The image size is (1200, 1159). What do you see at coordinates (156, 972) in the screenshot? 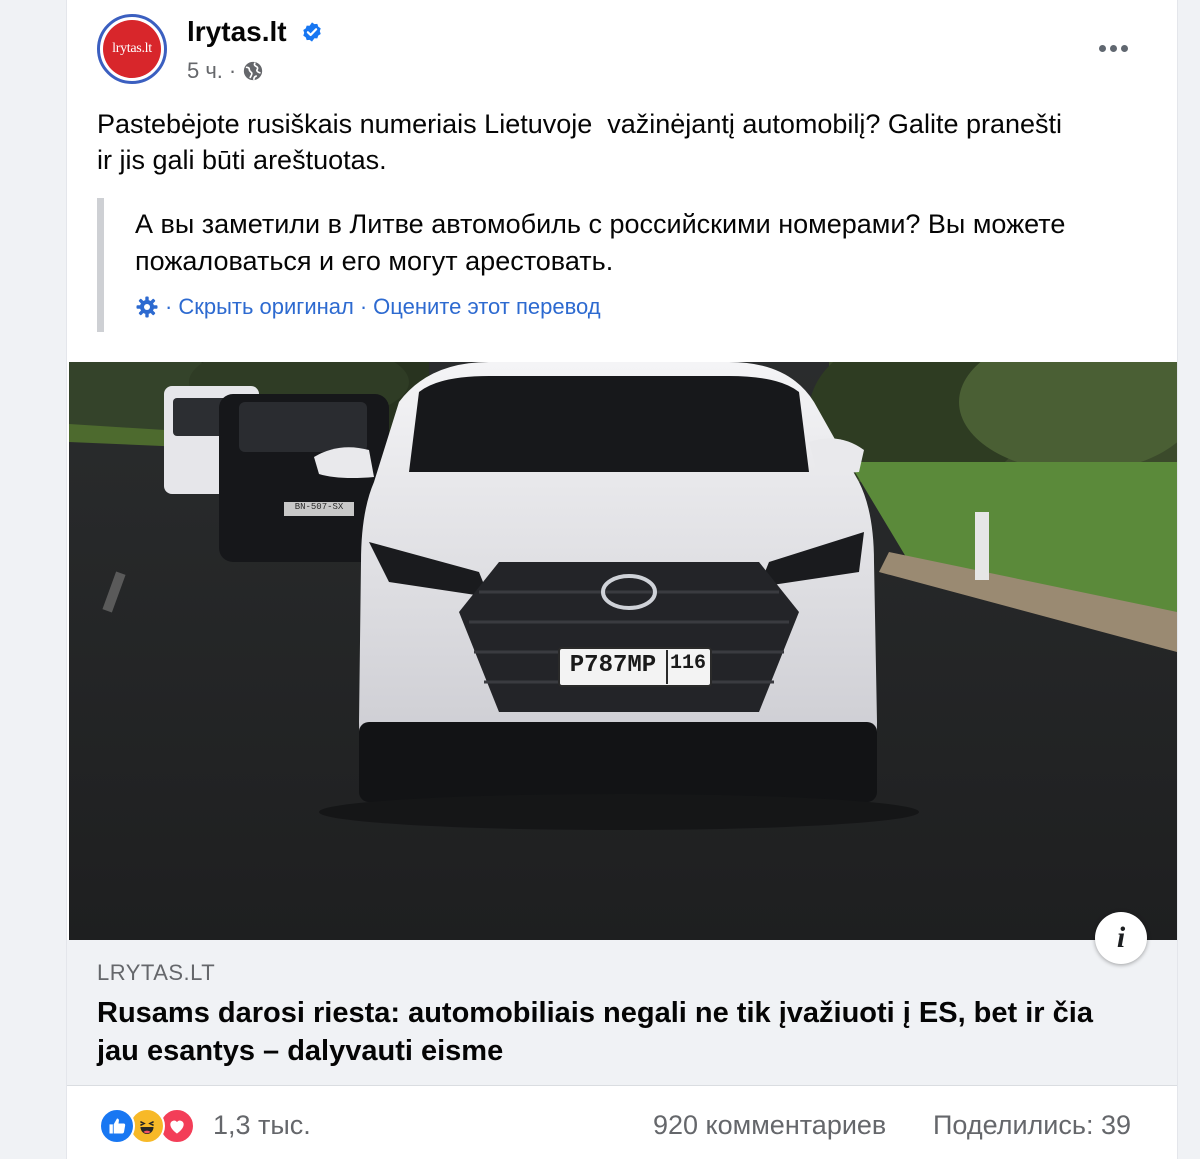
I see `link-domain: LRYTAS.LT` at bounding box center [156, 972].